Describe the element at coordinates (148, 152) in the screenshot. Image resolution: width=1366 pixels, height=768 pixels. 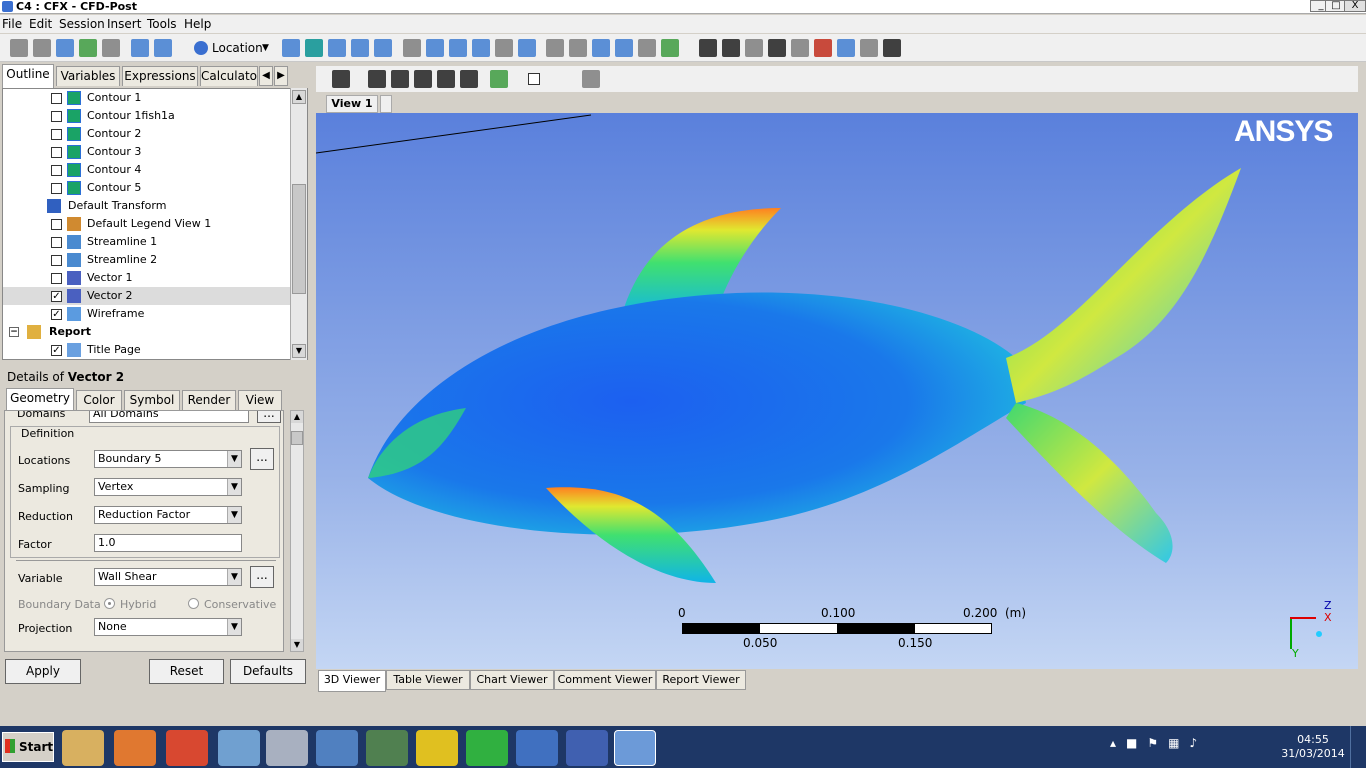
I see `tree-item: Contour 3` at that location.